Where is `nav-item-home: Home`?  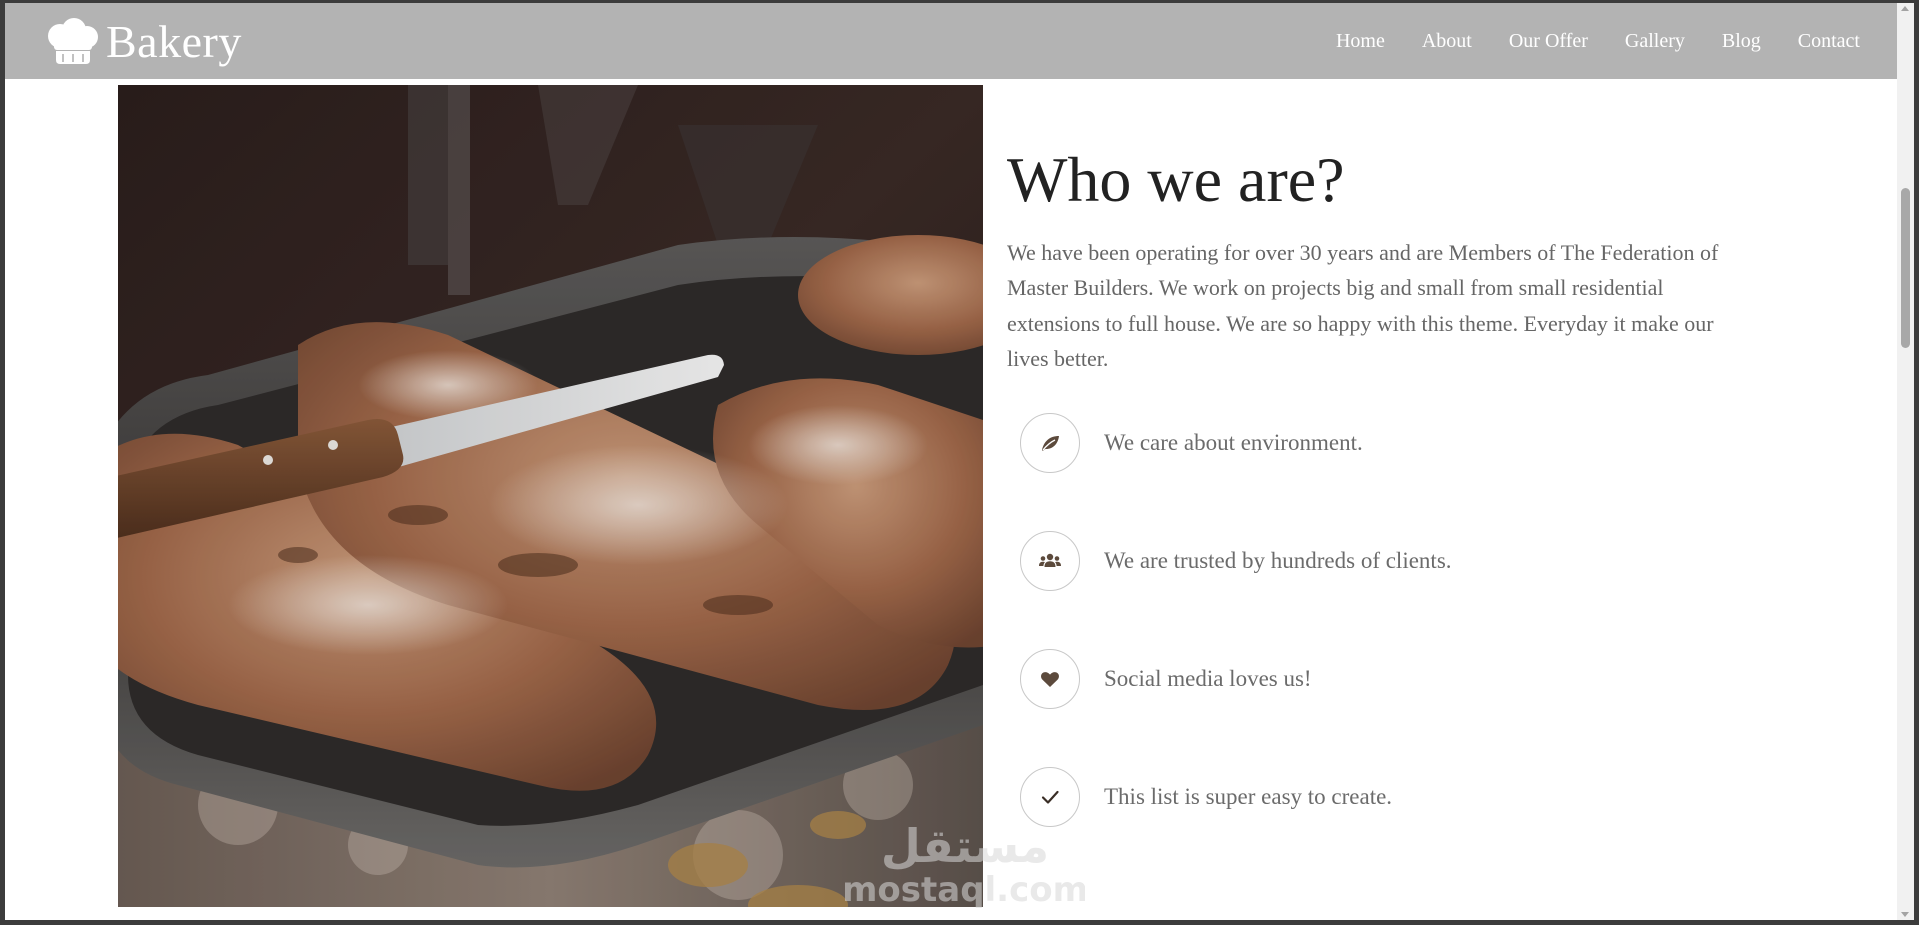 nav-item-home: Home is located at coordinates (1360, 41).